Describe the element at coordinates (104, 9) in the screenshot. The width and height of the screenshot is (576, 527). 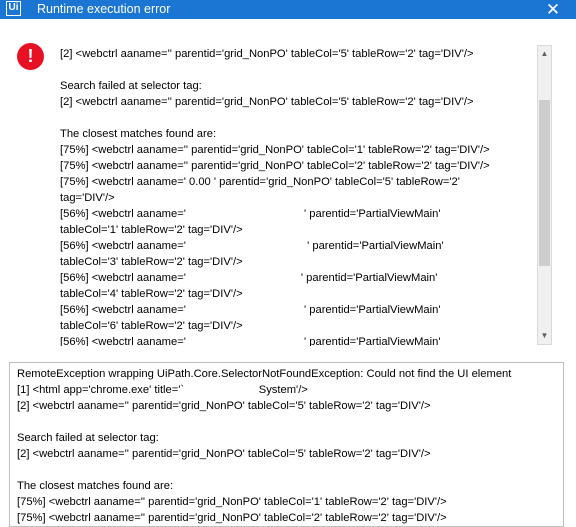
I see `window-title: Runtime execution error` at that location.